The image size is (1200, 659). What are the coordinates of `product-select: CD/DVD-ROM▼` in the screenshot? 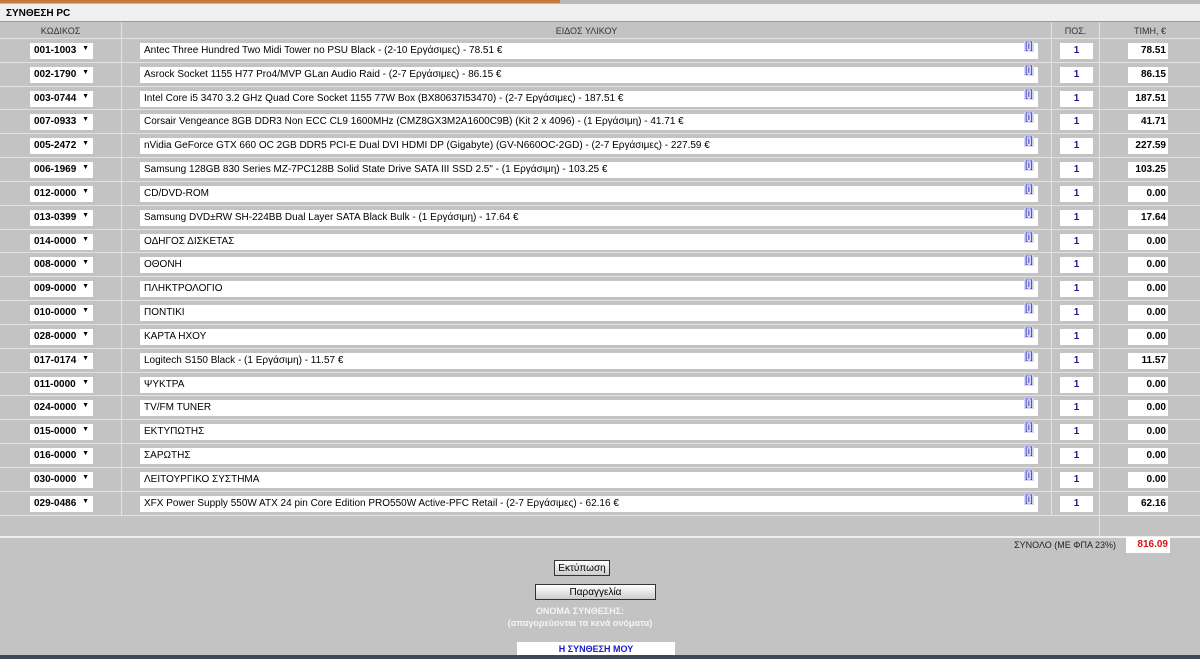 It's located at (589, 193).